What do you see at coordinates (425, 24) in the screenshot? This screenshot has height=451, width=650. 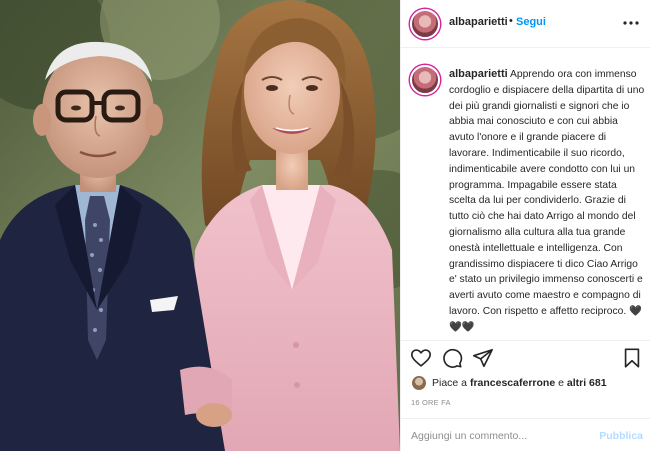 I see `author-avatar` at bounding box center [425, 24].